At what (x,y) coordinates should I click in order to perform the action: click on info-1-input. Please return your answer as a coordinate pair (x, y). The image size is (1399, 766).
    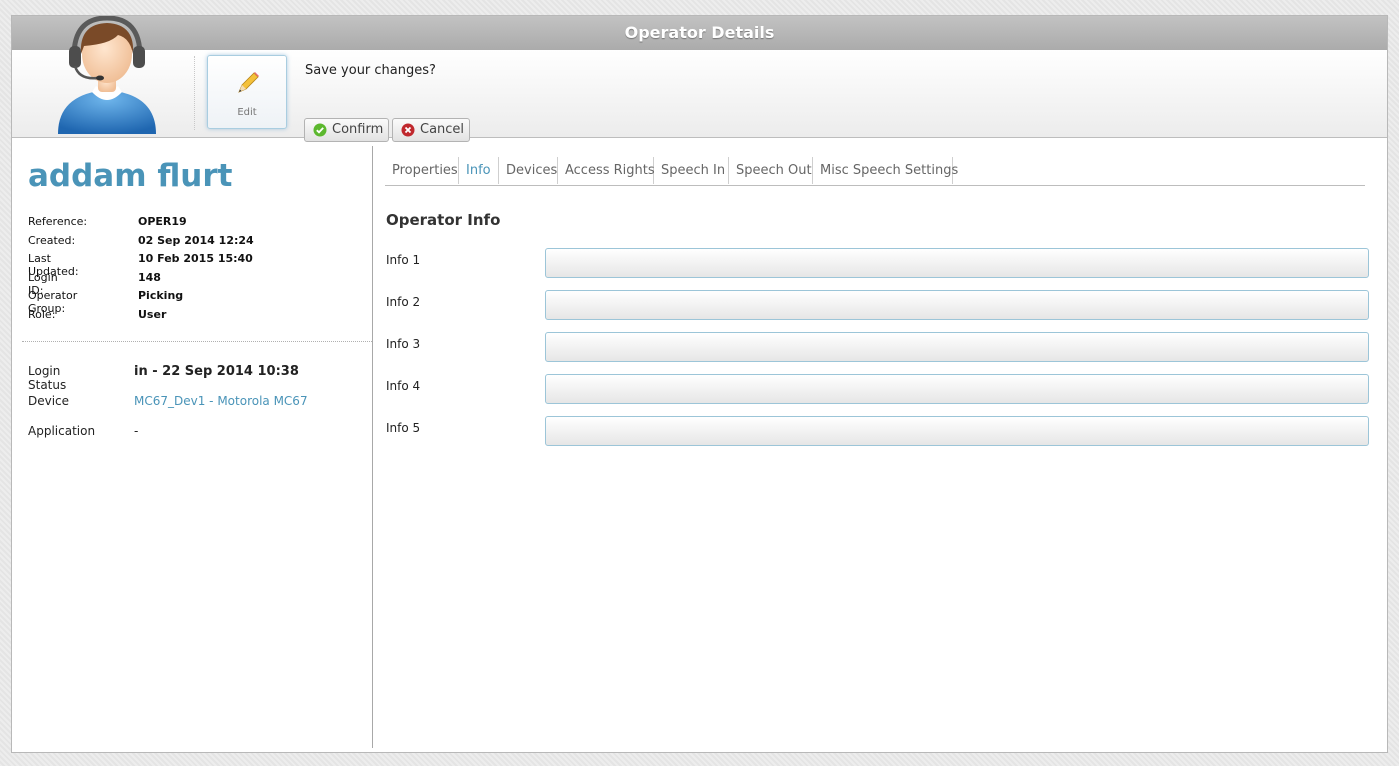
    Looking at the image, I should click on (957, 263).